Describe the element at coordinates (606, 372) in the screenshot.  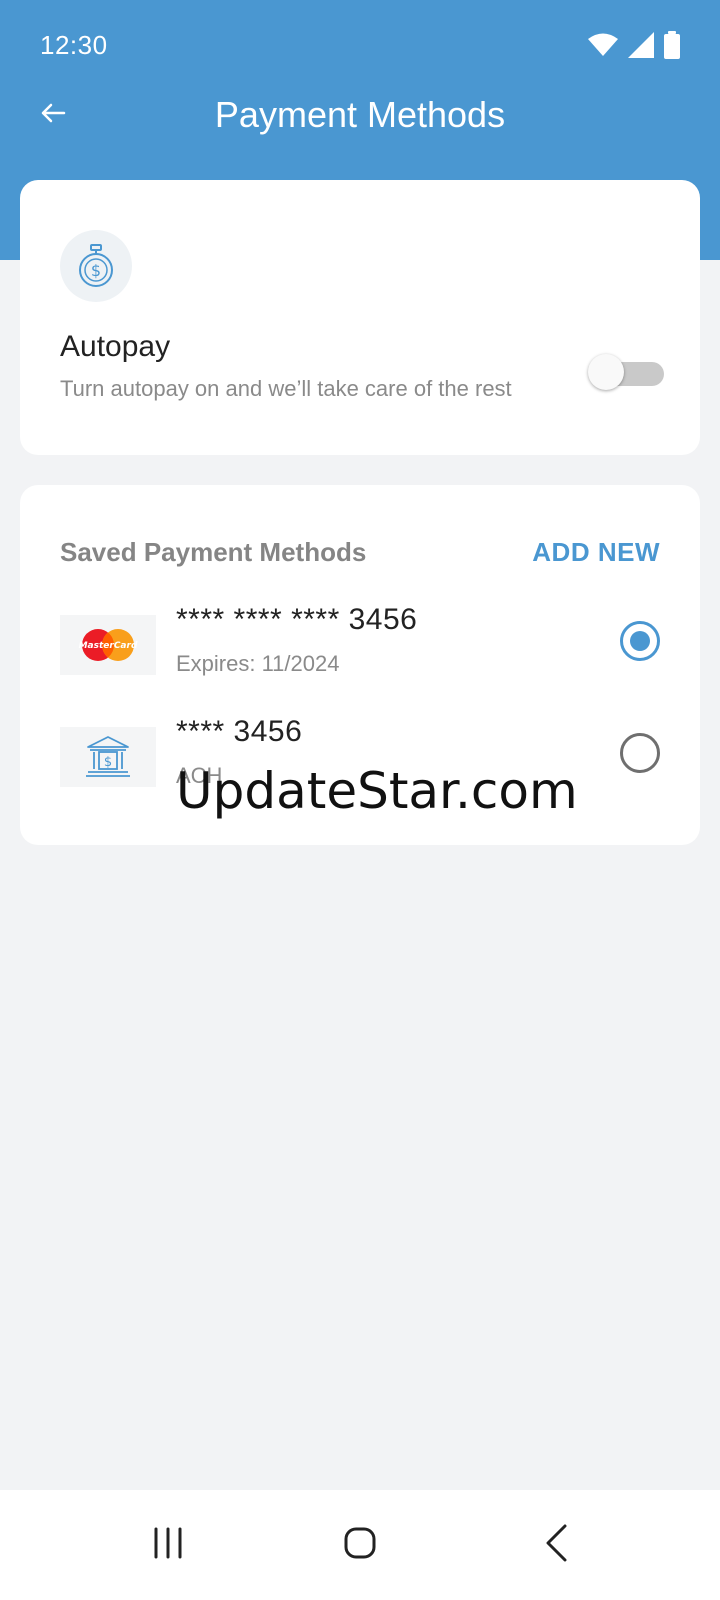
I see `toggle-knob` at that location.